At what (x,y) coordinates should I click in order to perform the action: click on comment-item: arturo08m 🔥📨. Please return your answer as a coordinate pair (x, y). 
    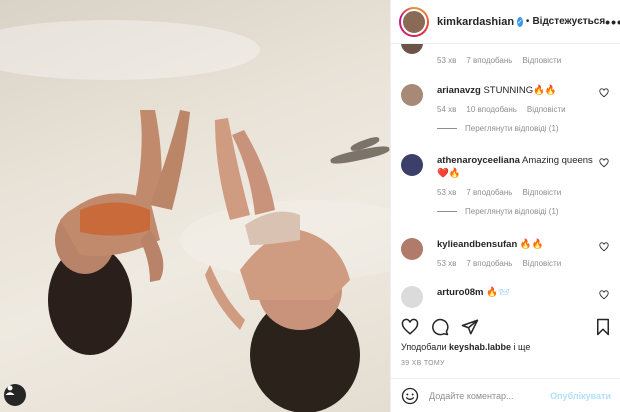
    Looking at the image, I should click on (507, 297).